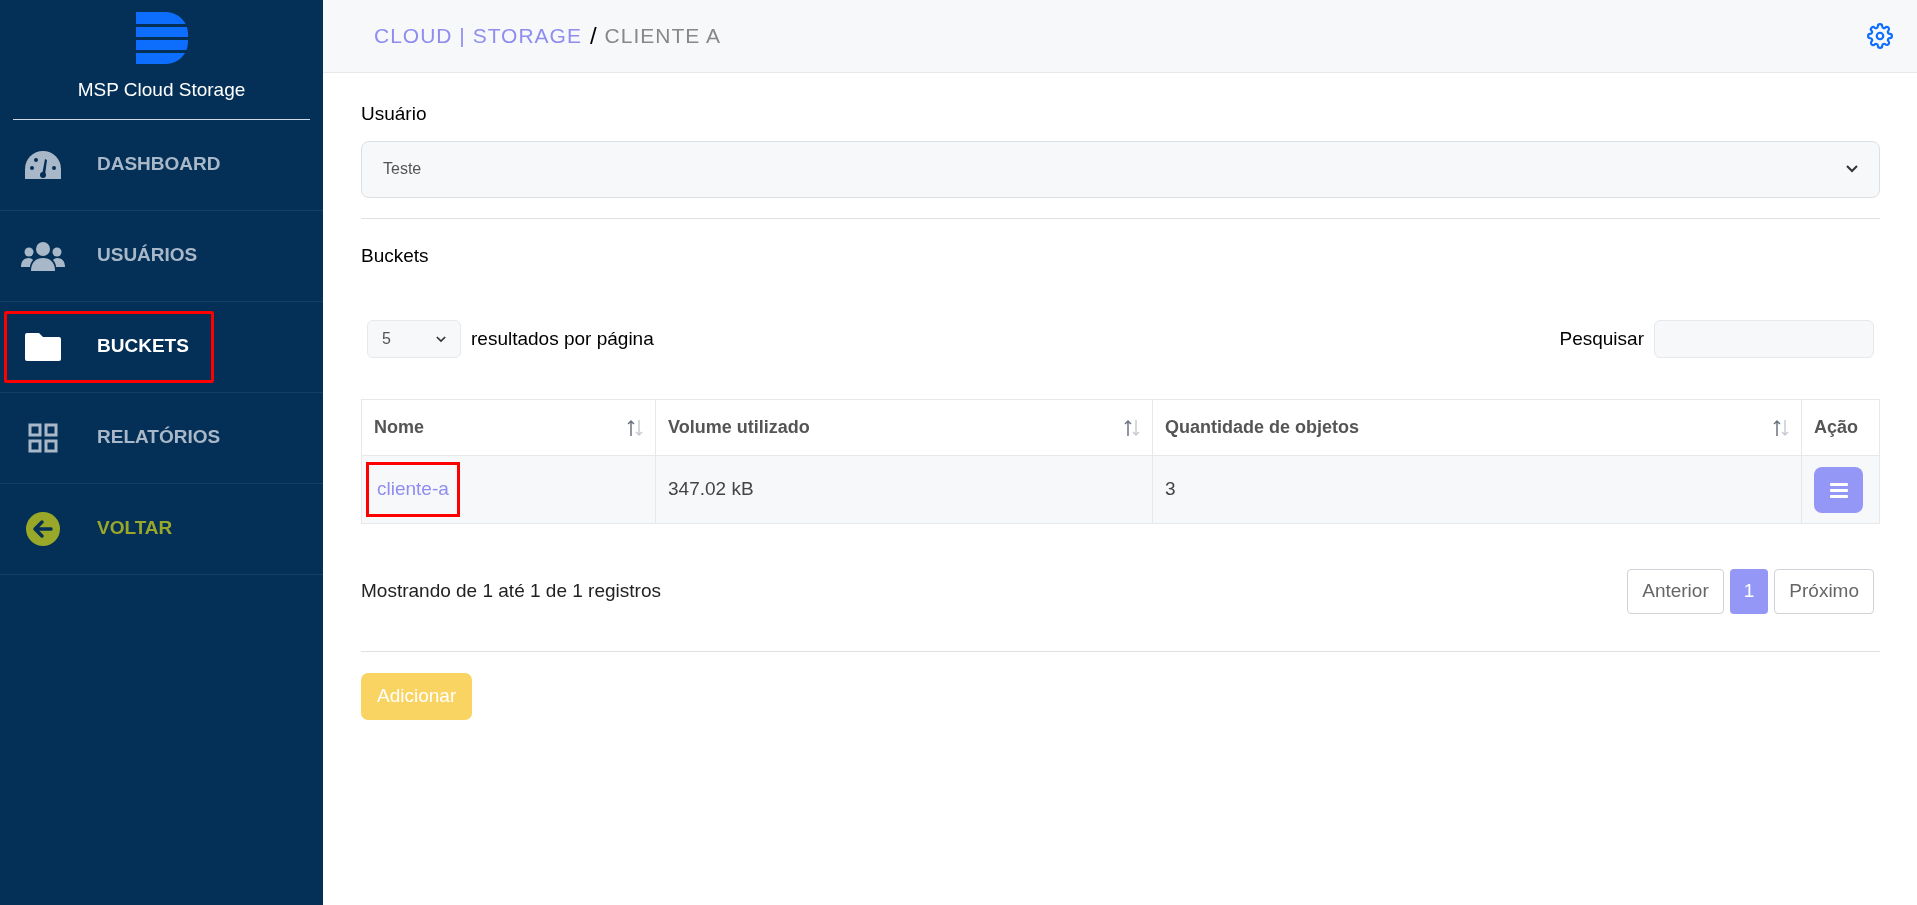 This screenshot has width=1917, height=905. What do you see at coordinates (904, 489) in the screenshot?
I see `table-cell: 347.02 kB` at bounding box center [904, 489].